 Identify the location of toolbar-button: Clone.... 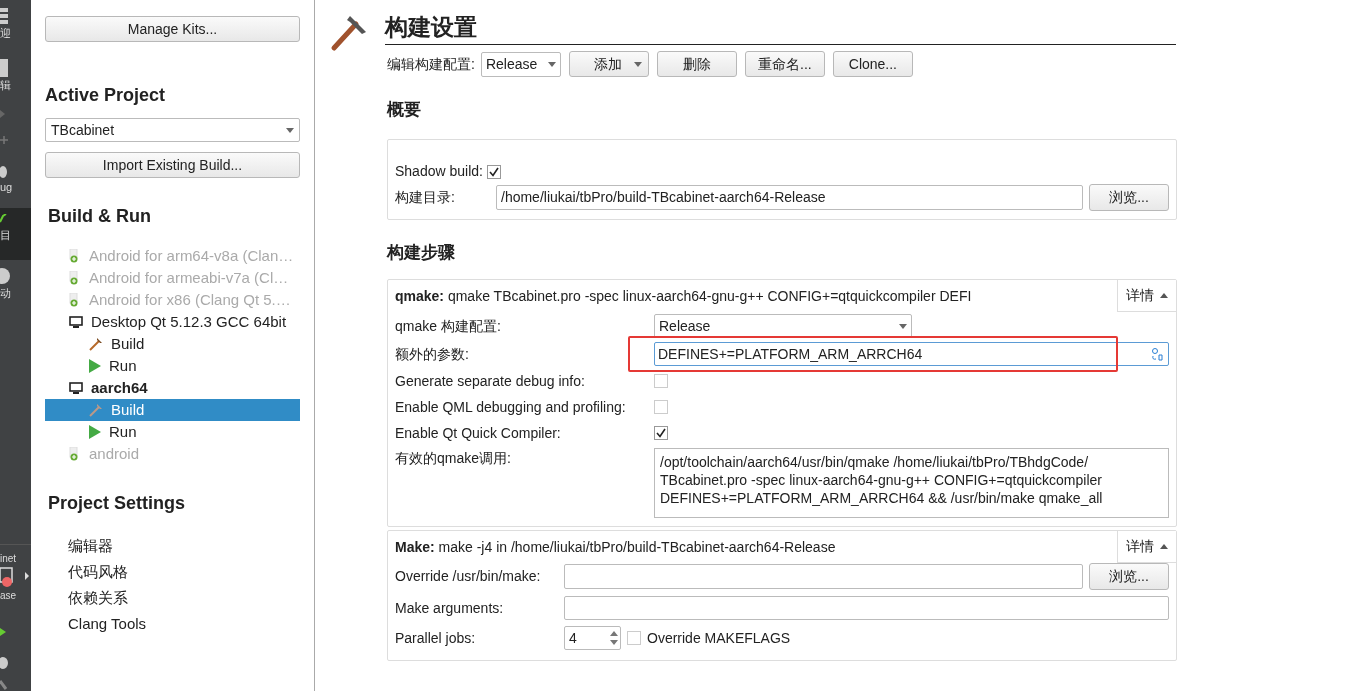
(872, 64).